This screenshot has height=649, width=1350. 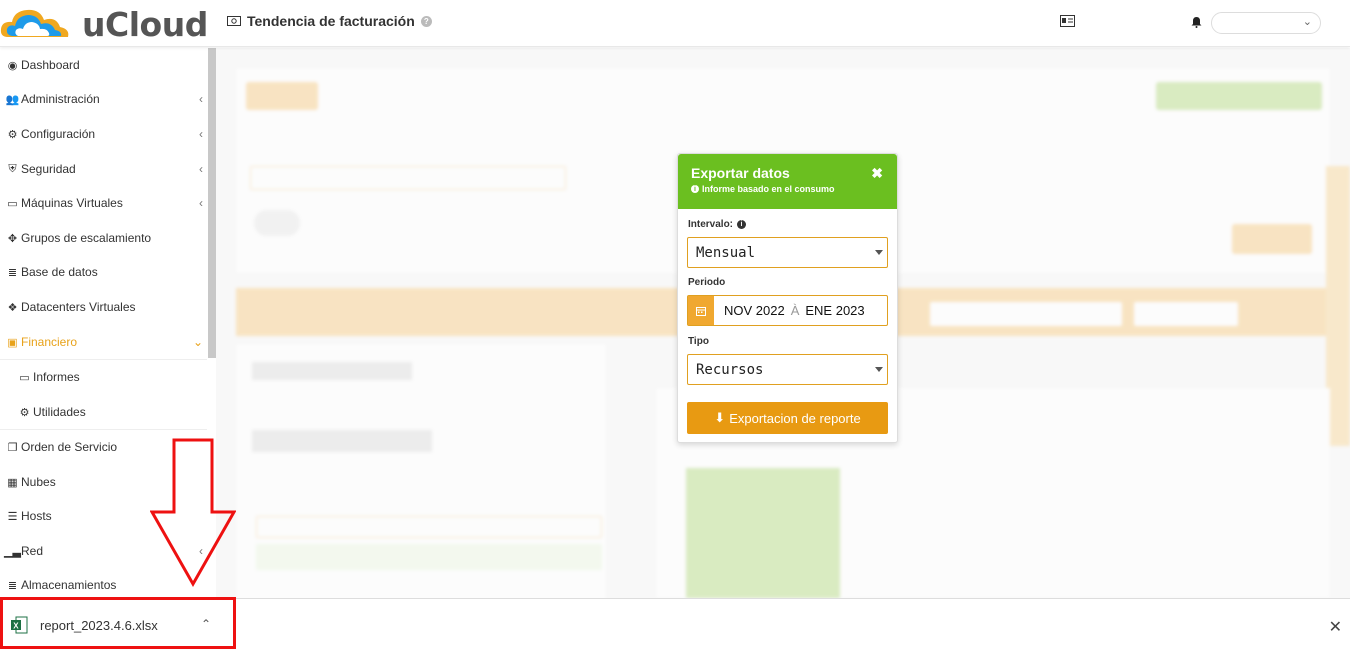 What do you see at coordinates (1266, 23) in the screenshot?
I see `user-menu-select: ⌄` at bounding box center [1266, 23].